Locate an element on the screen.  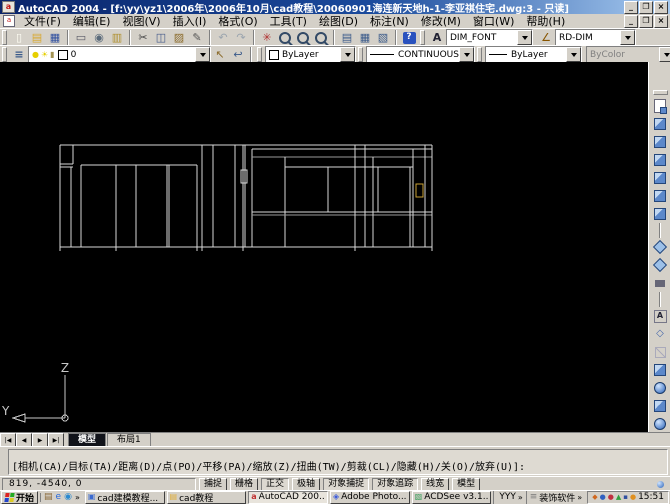
tray-icon-1: ◆ is located at coordinates (594, 497).